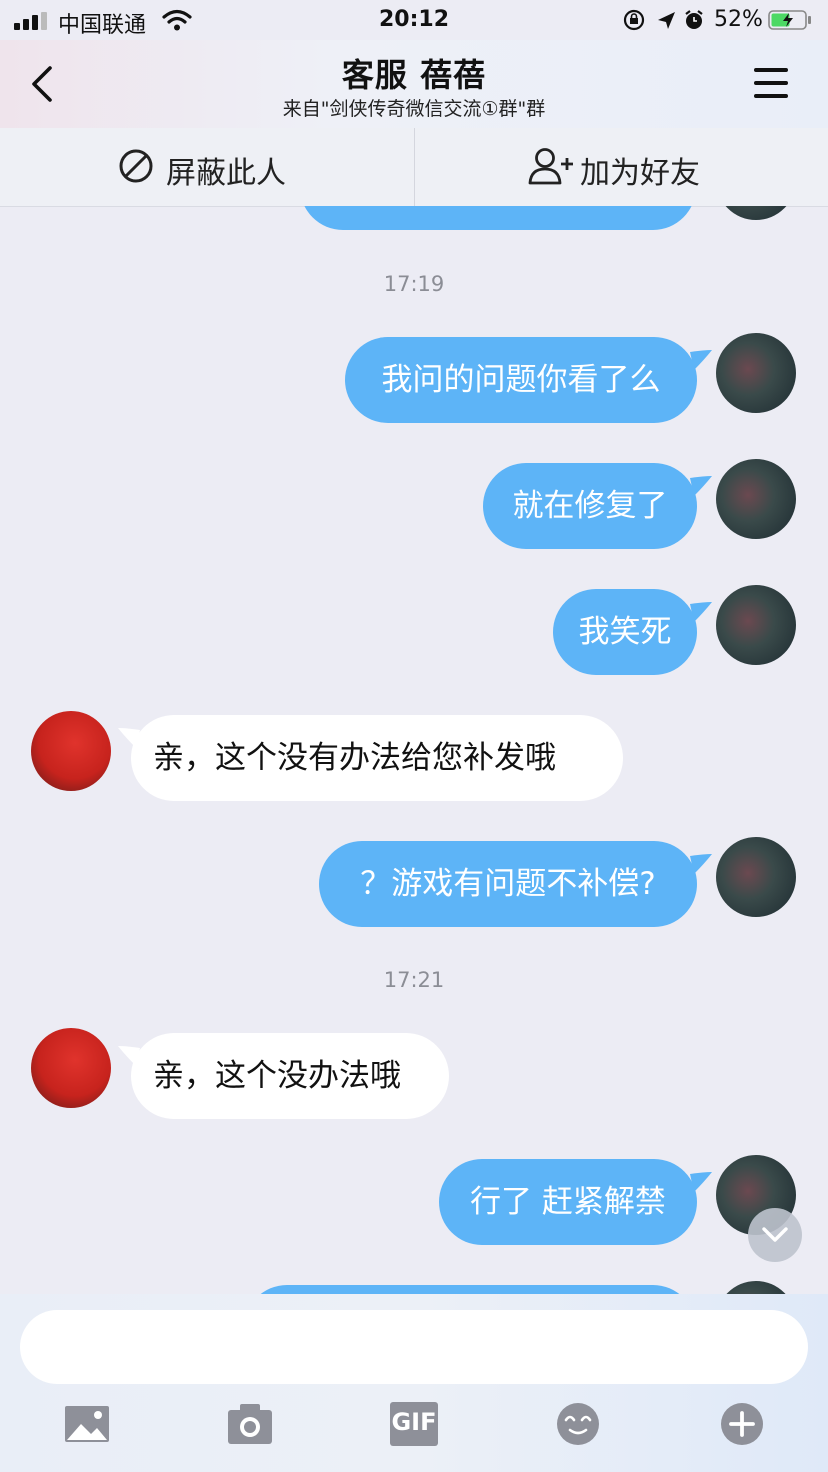  Describe the element at coordinates (634, 20) in the screenshot. I see `lock-rotation-icon` at that location.